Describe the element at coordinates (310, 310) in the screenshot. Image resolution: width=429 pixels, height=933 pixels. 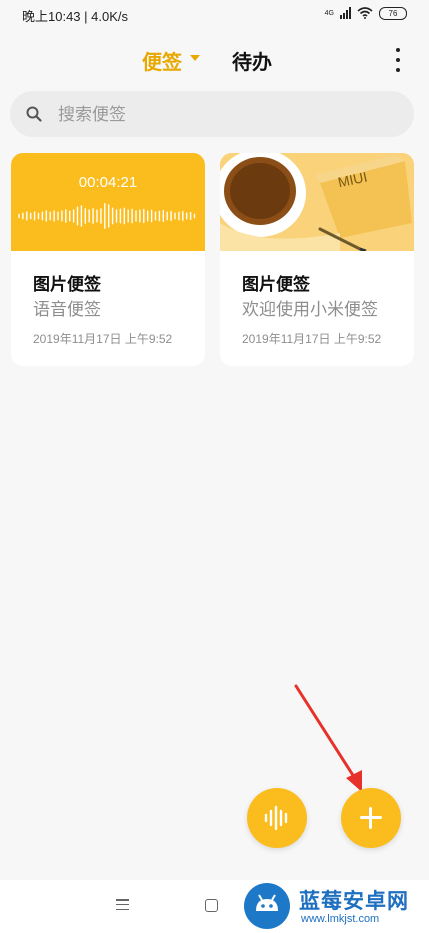
I see `note-subtitle: 欢迎使用小米便签` at that location.